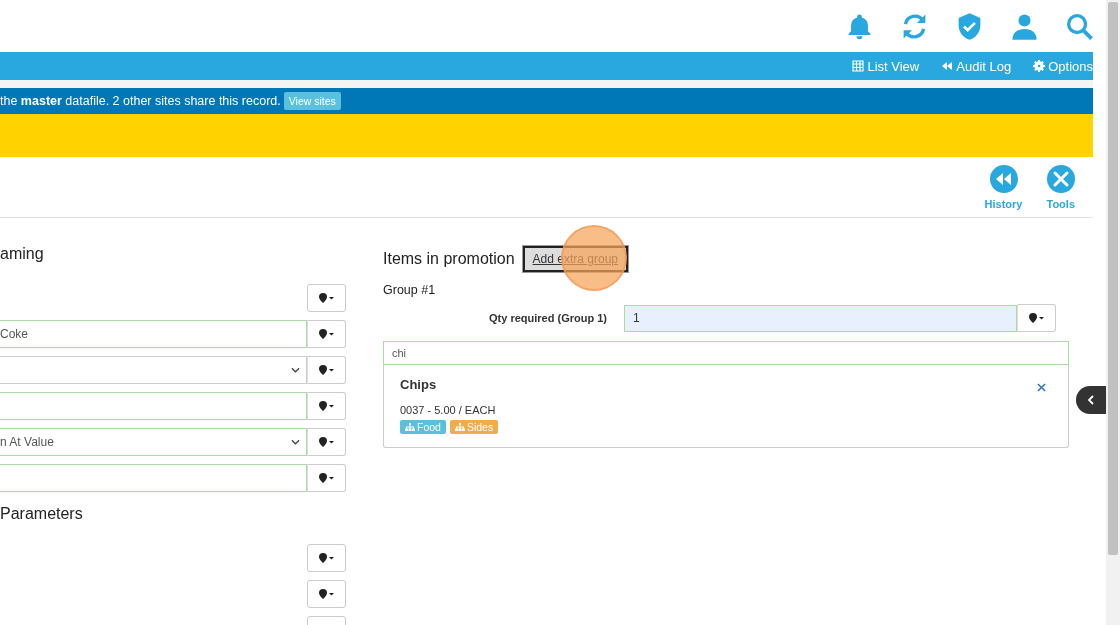  Describe the element at coordinates (1060, 187) in the screenshot. I see `toolbar-button: Tools` at that location.